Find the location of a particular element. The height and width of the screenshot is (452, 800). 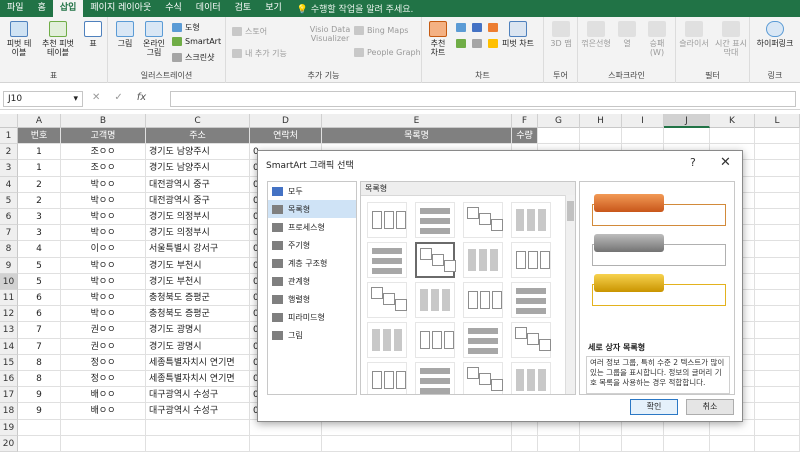

bar-chart-icon is located at coordinates (461, 43).